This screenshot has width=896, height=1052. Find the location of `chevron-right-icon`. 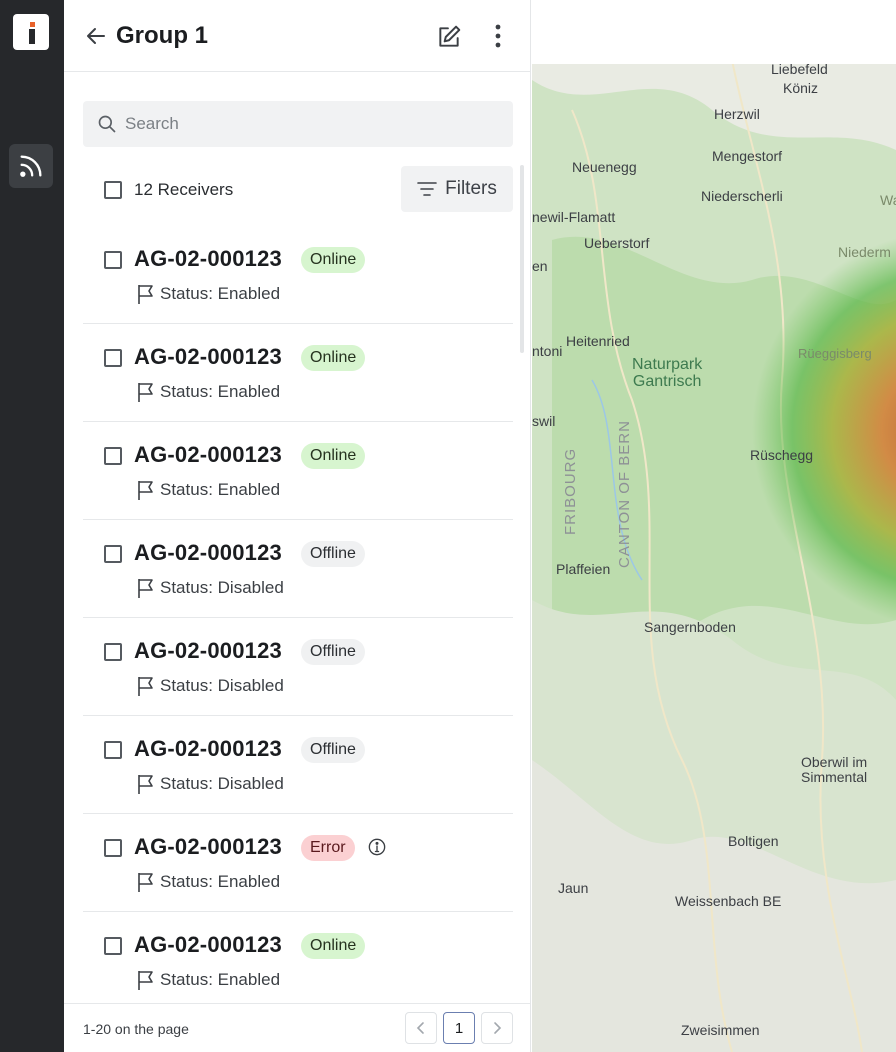

chevron-right-icon is located at coordinates (498, 1028).